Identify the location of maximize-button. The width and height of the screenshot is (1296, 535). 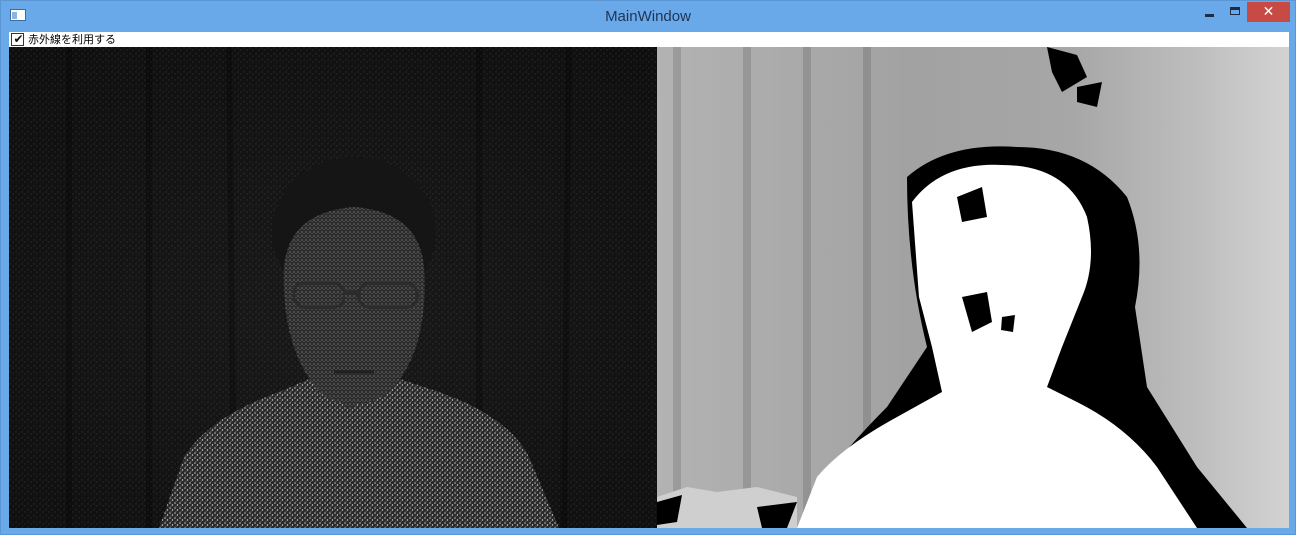
(1236, 12).